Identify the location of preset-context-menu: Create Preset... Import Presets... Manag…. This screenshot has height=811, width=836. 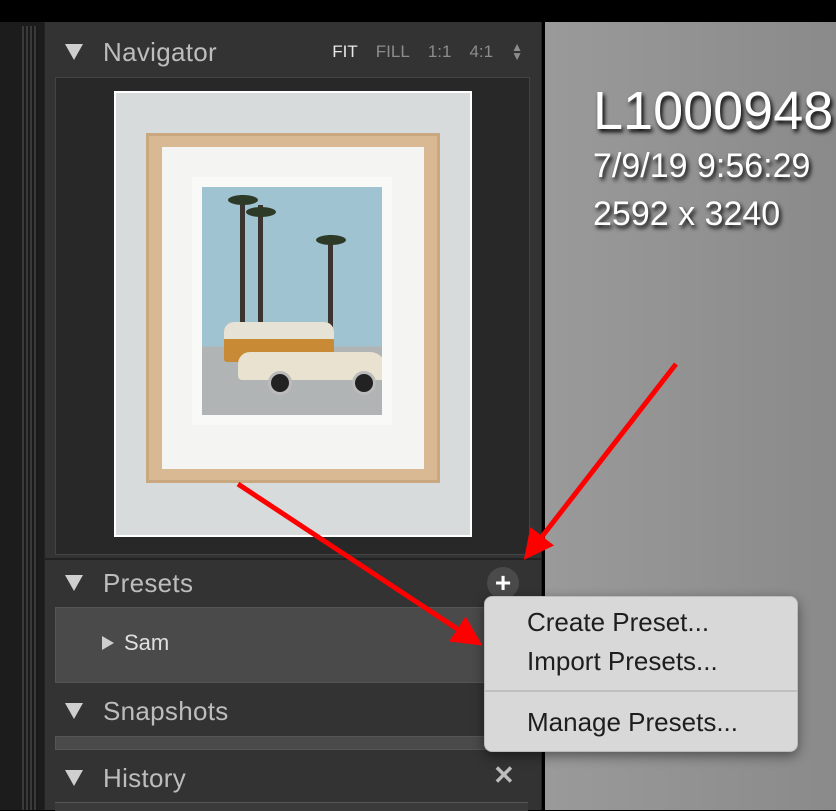
(641, 674).